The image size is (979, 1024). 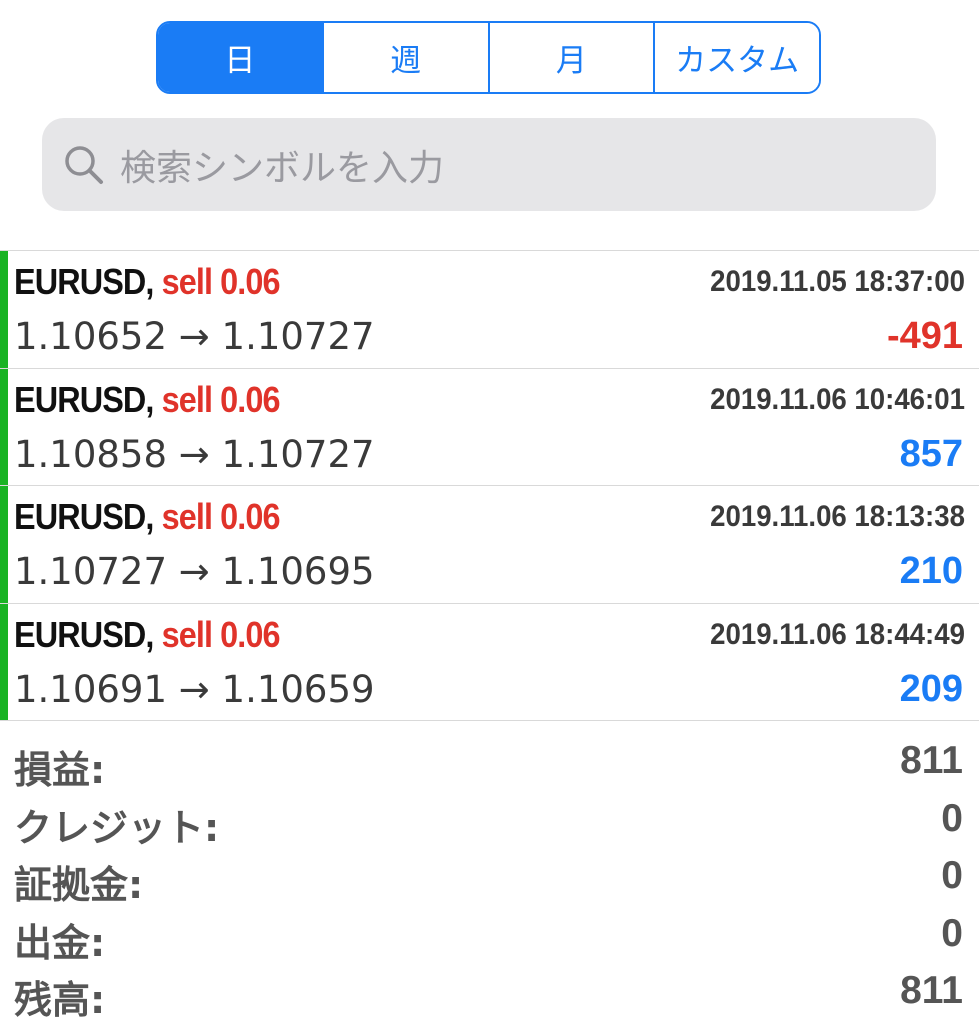 What do you see at coordinates (489, 937) in the screenshot?
I see `summary-row-withdrawal: 出金: 0` at bounding box center [489, 937].